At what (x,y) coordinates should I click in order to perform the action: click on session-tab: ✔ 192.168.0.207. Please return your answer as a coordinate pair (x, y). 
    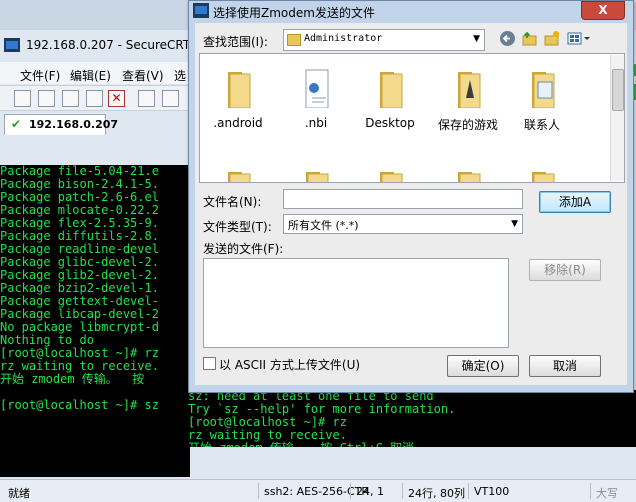
    Looking at the image, I should click on (61, 124).